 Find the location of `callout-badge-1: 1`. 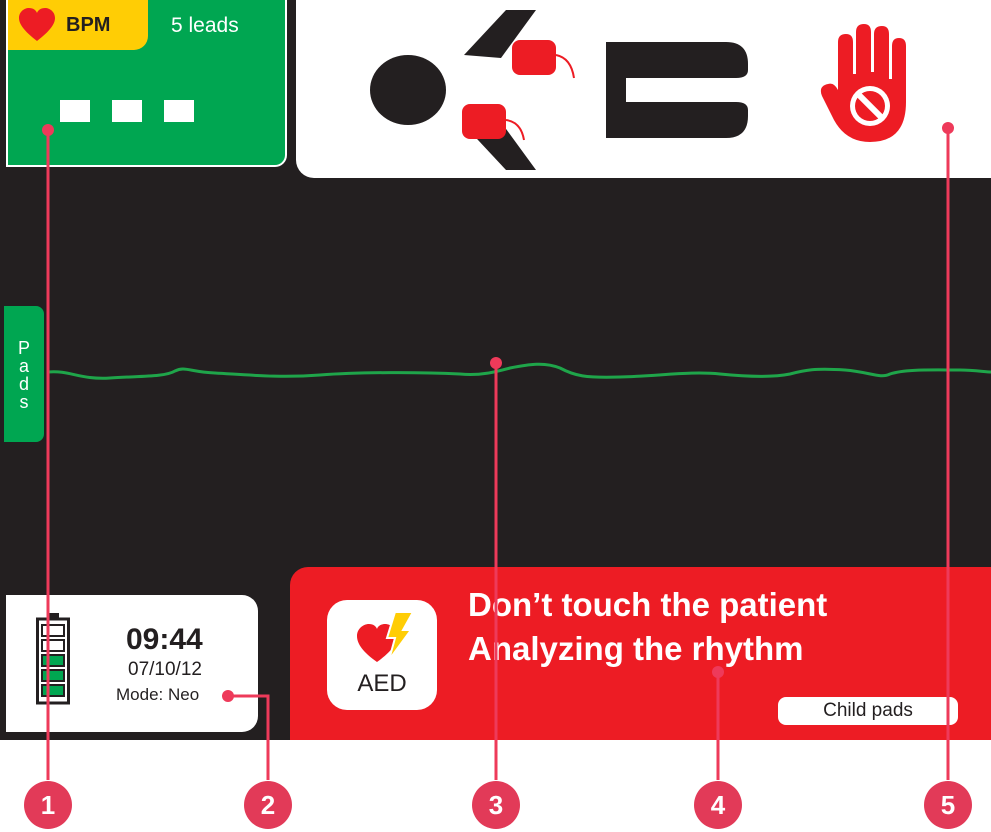

callout-badge-1: 1 is located at coordinates (48, 805).